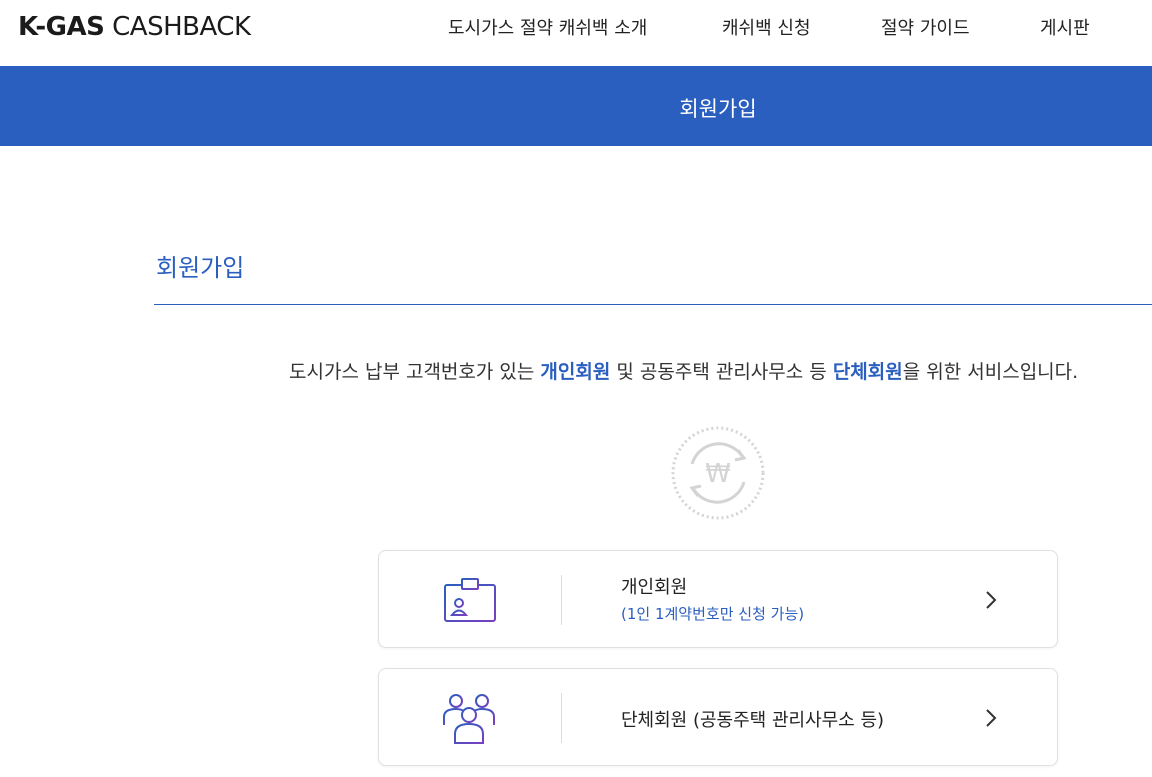 This screenshot has height=777, width=1152. Describe the element at coordinates (766, 27) in the screenshot. I see `nav-item-apply: 캐쉬백 신청` at that location.